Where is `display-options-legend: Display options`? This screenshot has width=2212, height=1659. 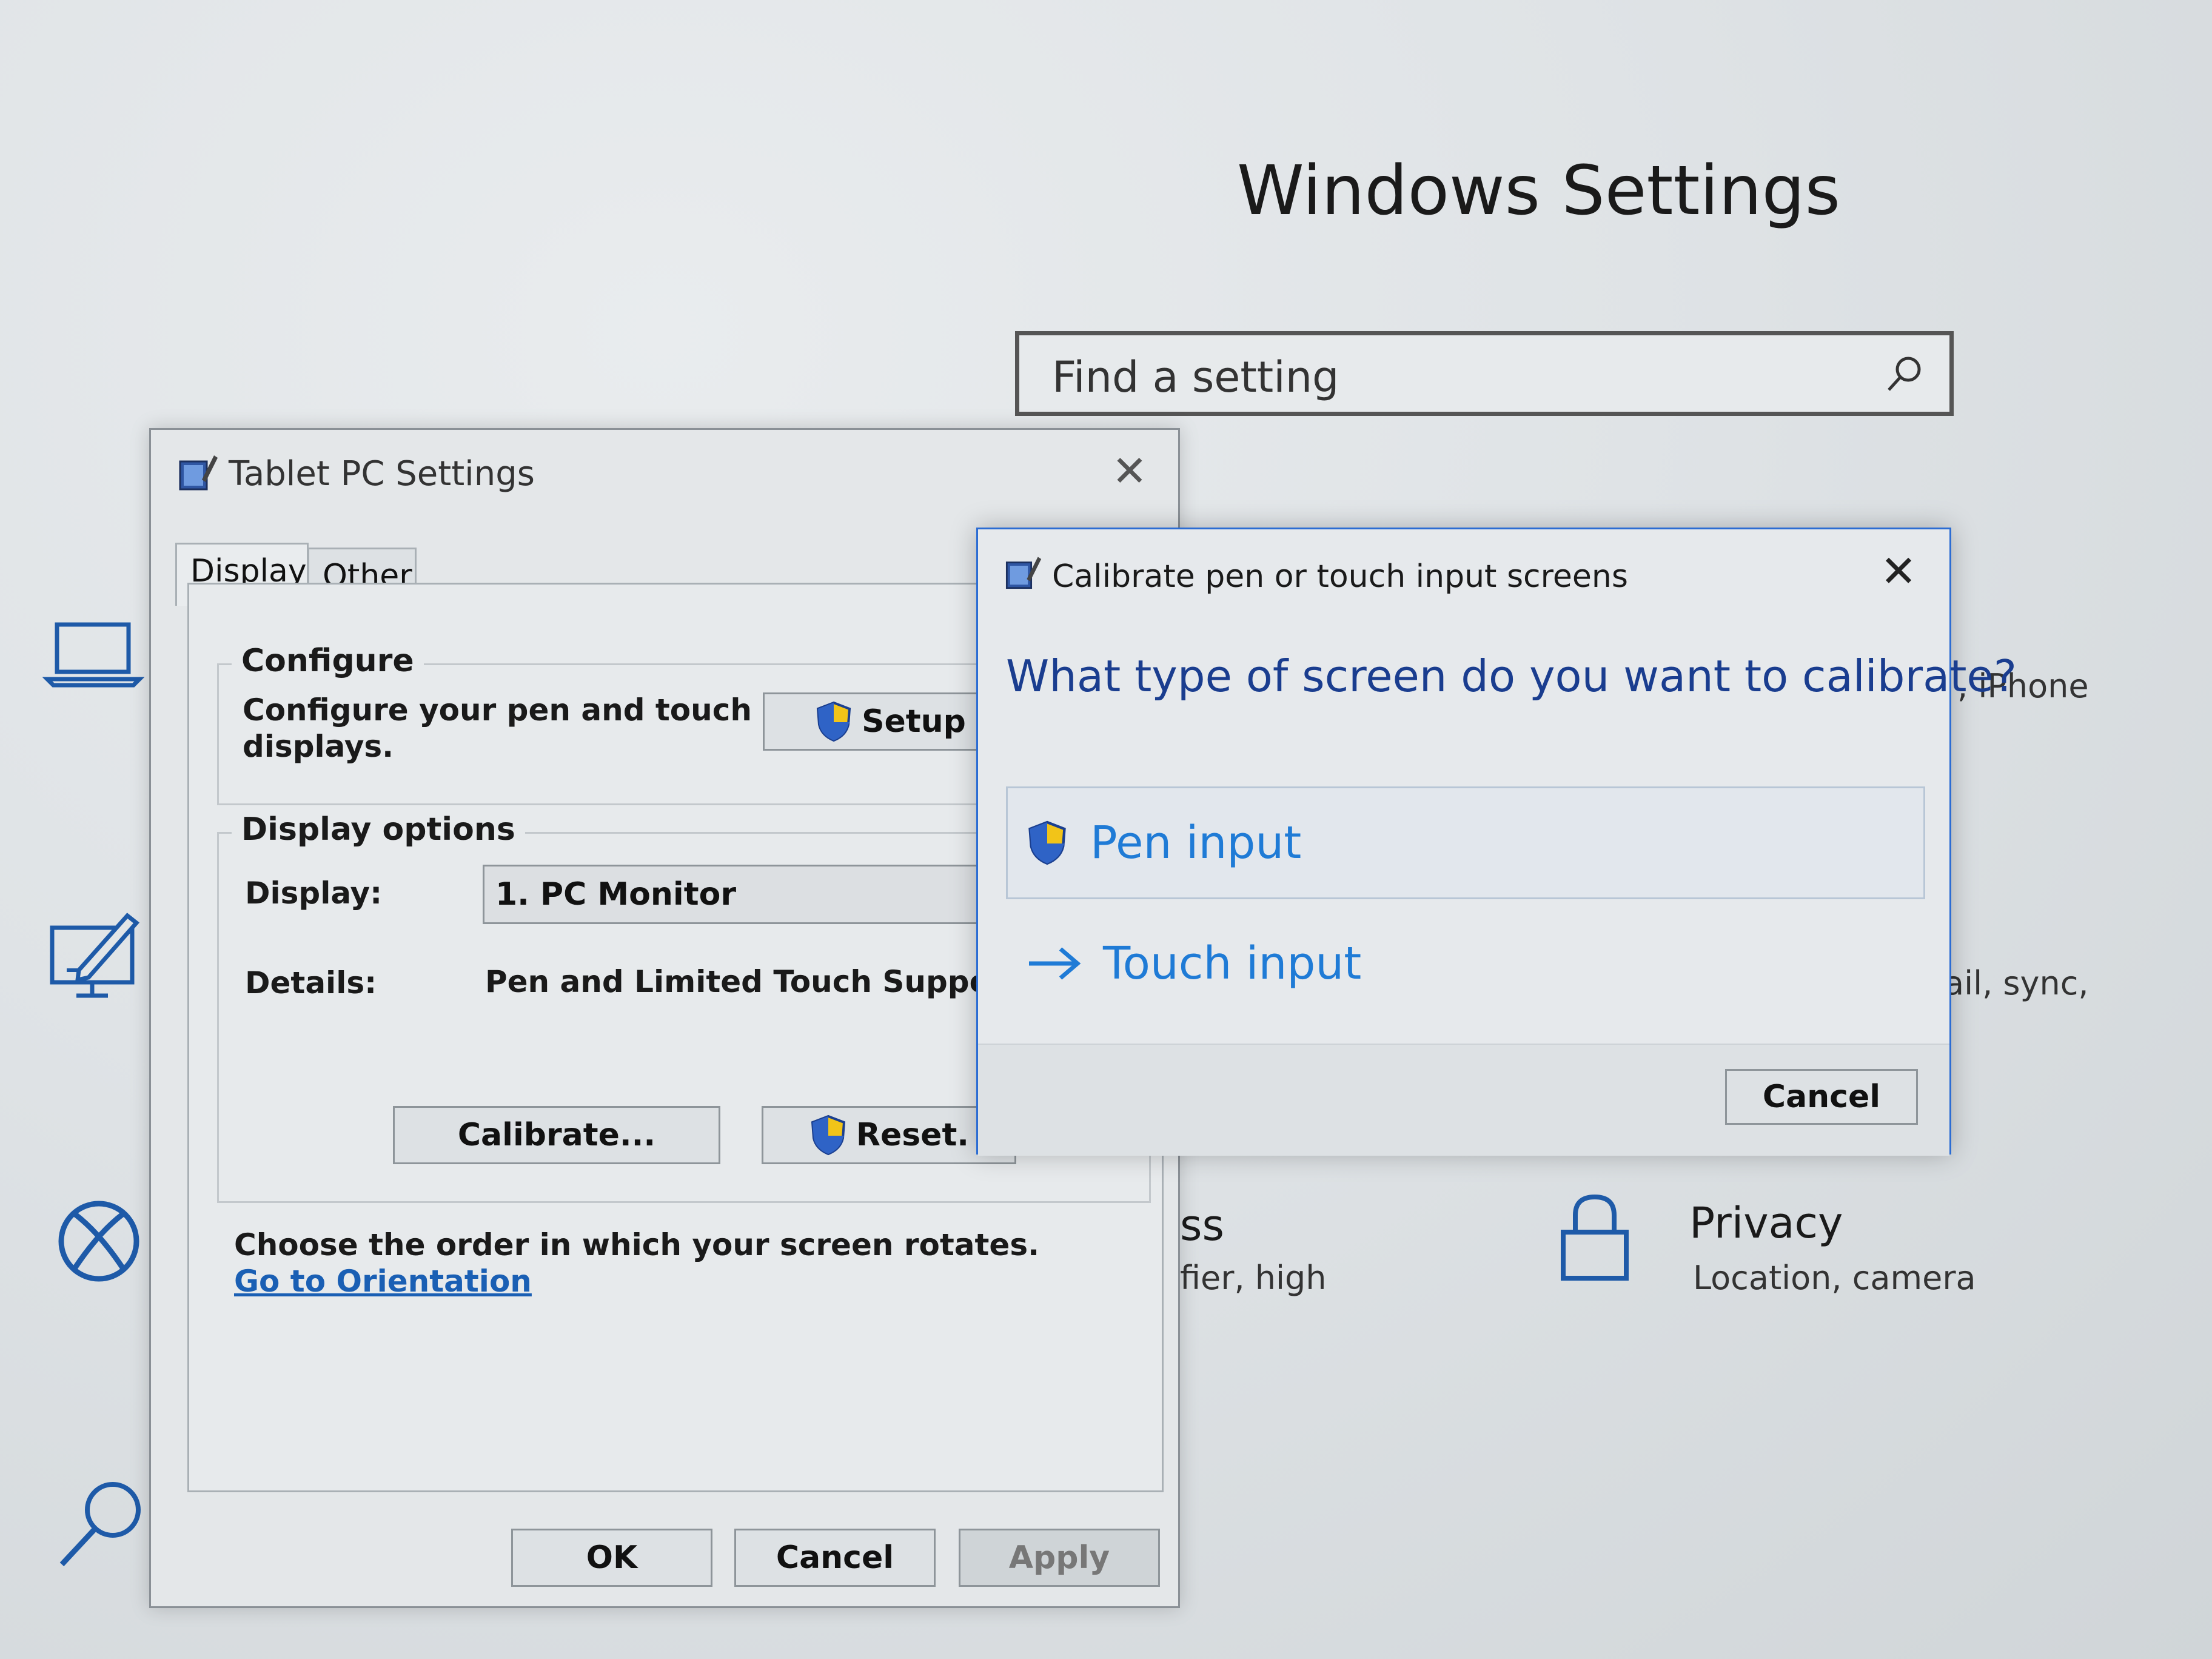
display-options-legend: Display options is located at coordinates (378, 829).